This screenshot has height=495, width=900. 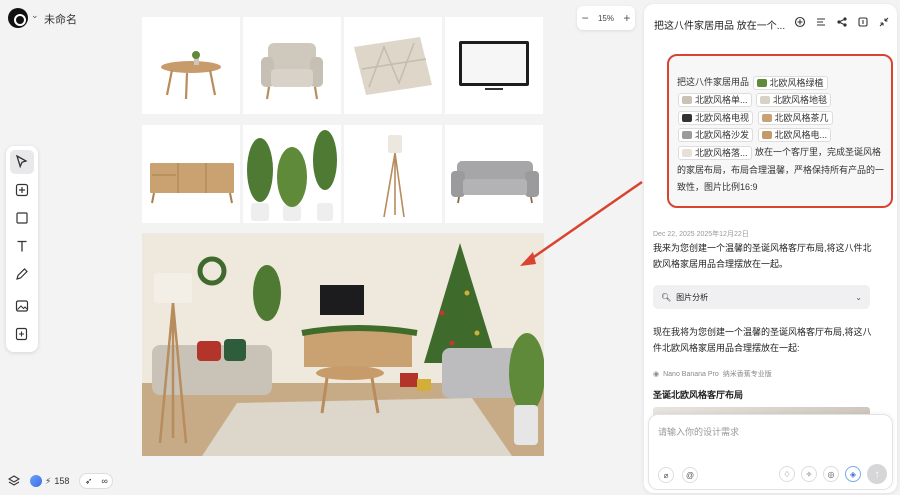 I want to click on bolt-icon: ⚡, so click(x=48, y=480).